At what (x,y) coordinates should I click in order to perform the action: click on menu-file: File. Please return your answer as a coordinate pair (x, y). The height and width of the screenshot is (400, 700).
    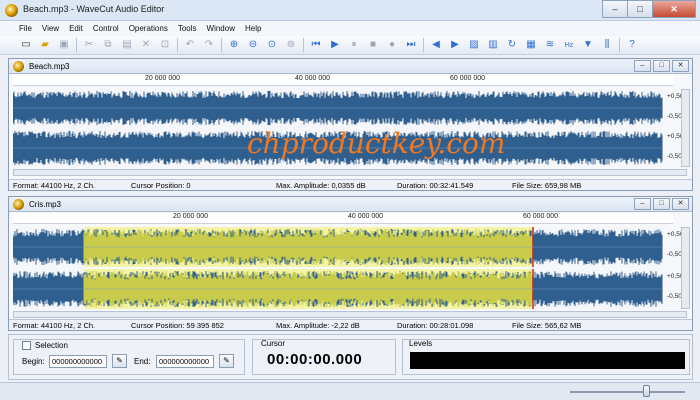
    Looking at the image, I should click on (25, 28).